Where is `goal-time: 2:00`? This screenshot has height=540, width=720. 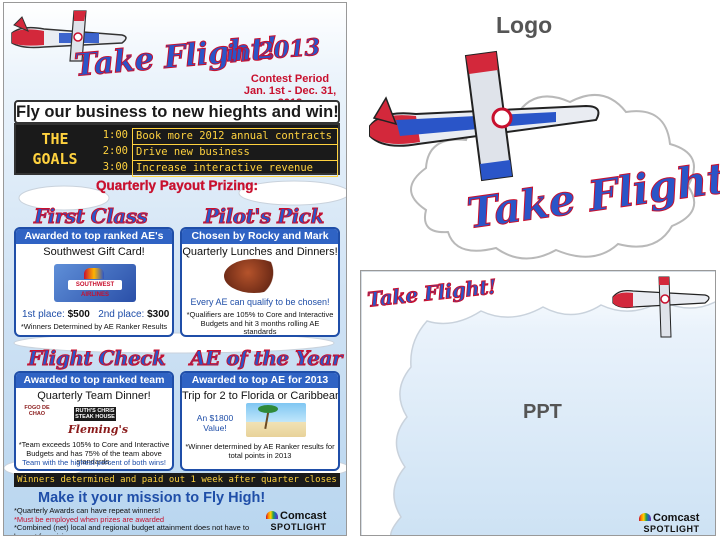 goal-time: 2:00 is located at coordinates (115, 151).